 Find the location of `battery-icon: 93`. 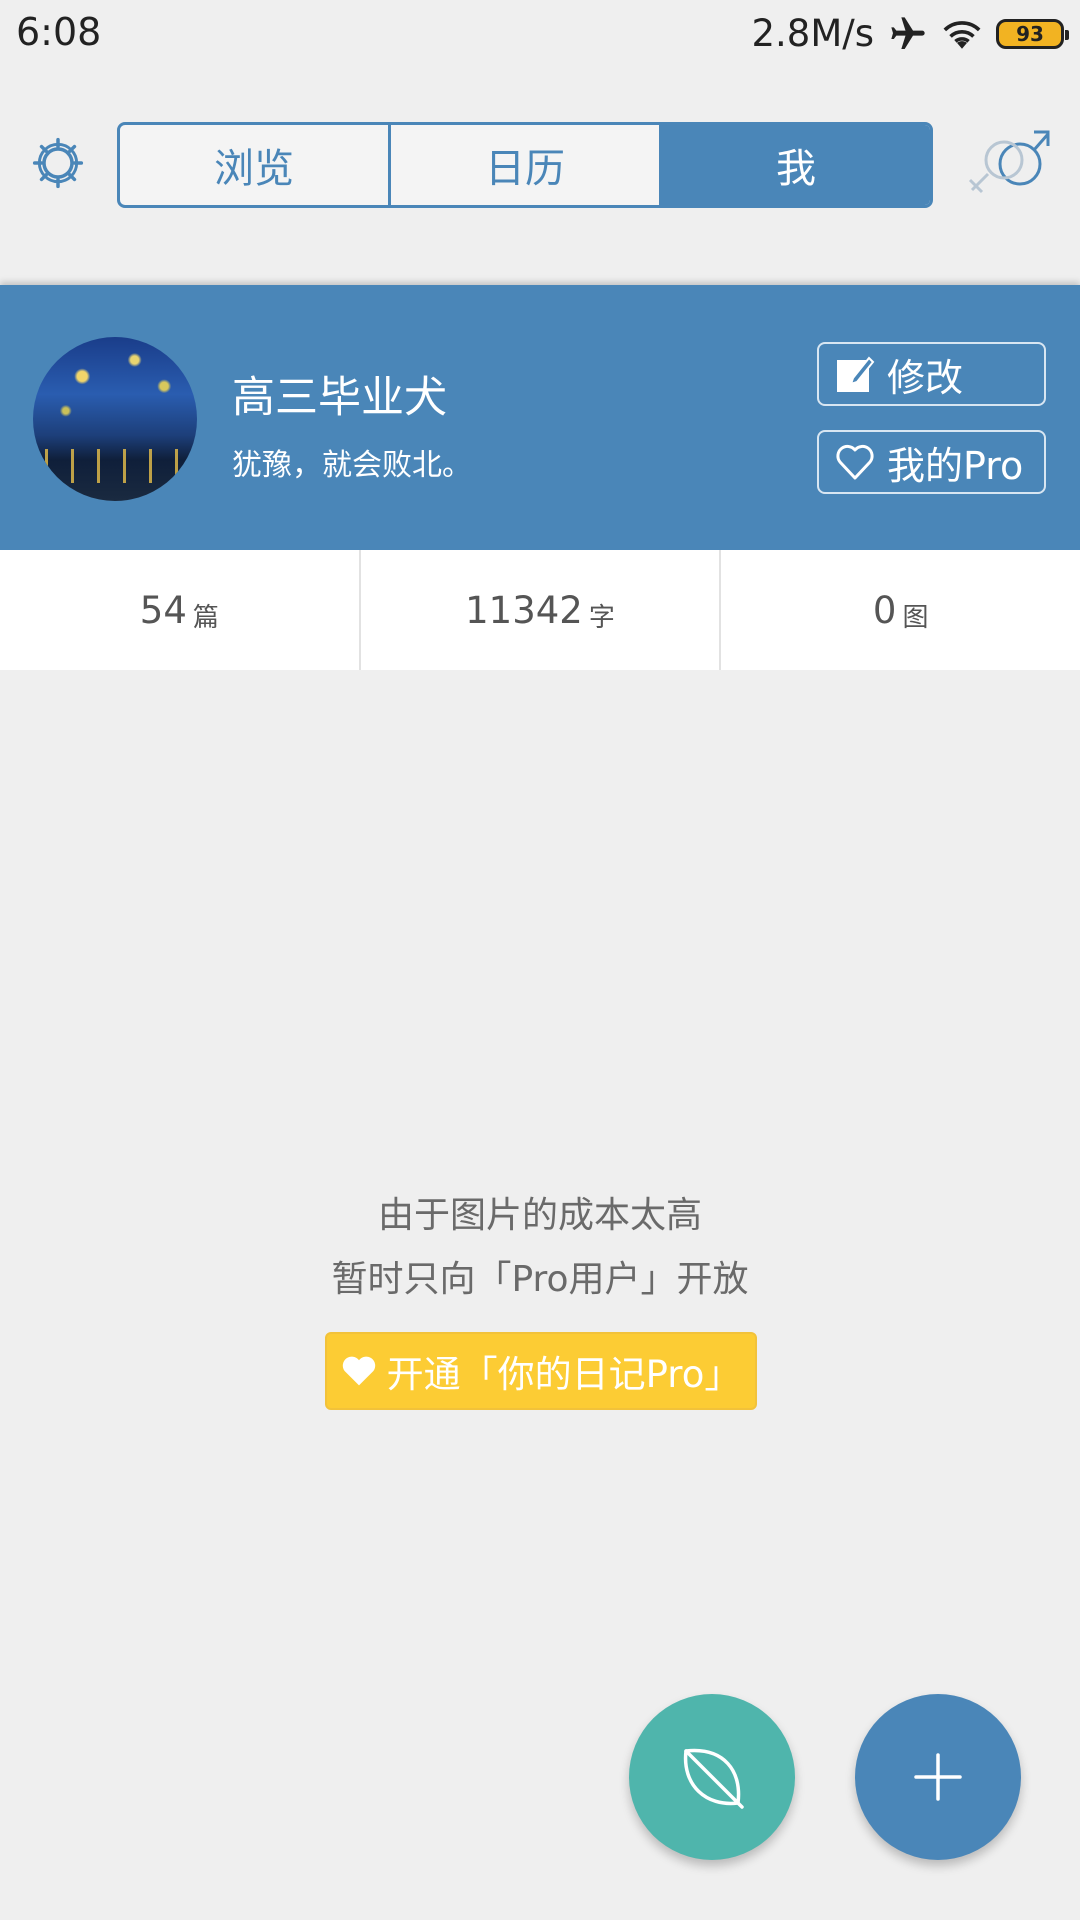

battery-icon: 93 is located at coordinates (1032, 33).